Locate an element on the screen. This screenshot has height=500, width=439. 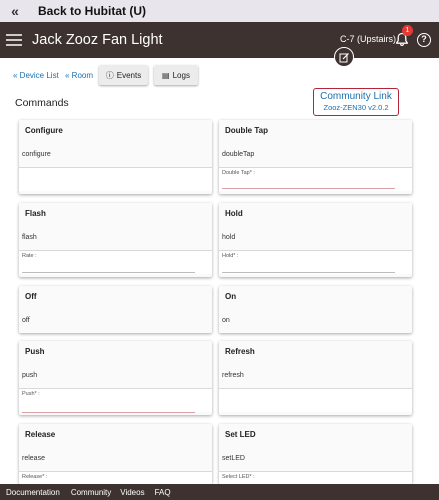
parameter-label: Push* : is located at coordinates (31, 394).